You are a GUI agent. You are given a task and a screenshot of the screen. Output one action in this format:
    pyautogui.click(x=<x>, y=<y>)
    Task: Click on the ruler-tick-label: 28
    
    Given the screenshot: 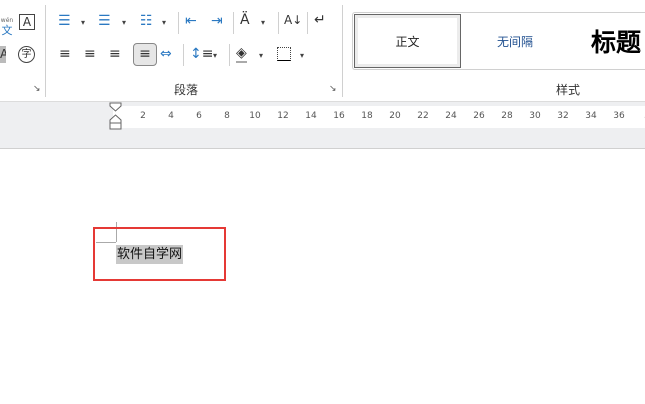 What is the action you would take?
    pyautogui.click(x=507, y=116)
    